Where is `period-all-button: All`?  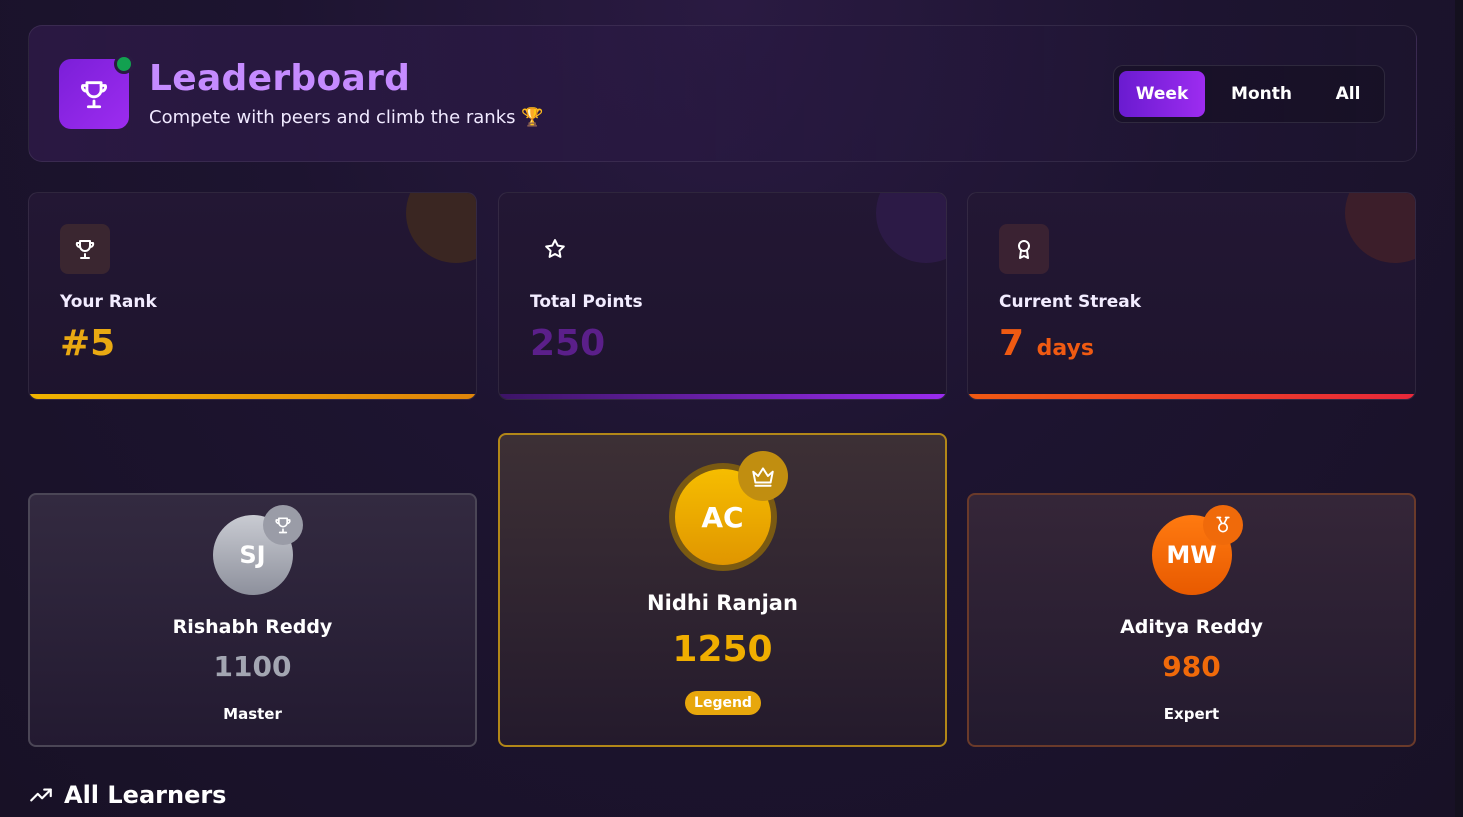 period-all-button: All is located at coordinates (1348, 94).